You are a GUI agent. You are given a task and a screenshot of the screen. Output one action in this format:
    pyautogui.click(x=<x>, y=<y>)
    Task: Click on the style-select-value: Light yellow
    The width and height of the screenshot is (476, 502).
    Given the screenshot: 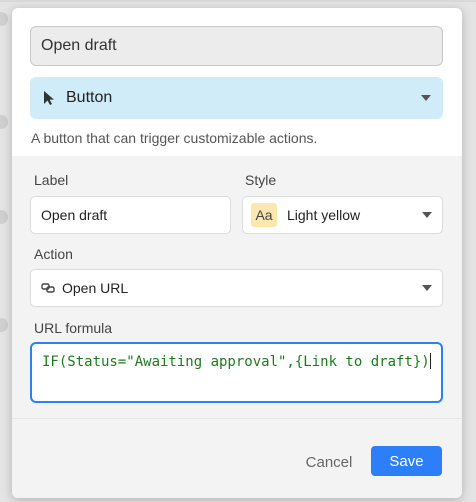 What is the action you would take?
    pyautogui.click(x=324, y=215)
    